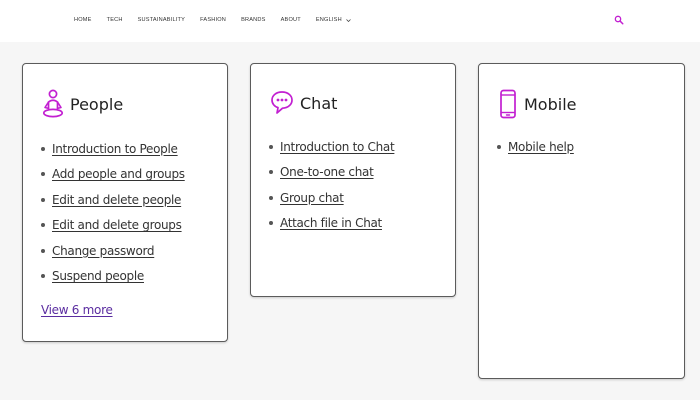 The image size is (700, 400). I want to click on card-title: Chat, so click(319, 103).